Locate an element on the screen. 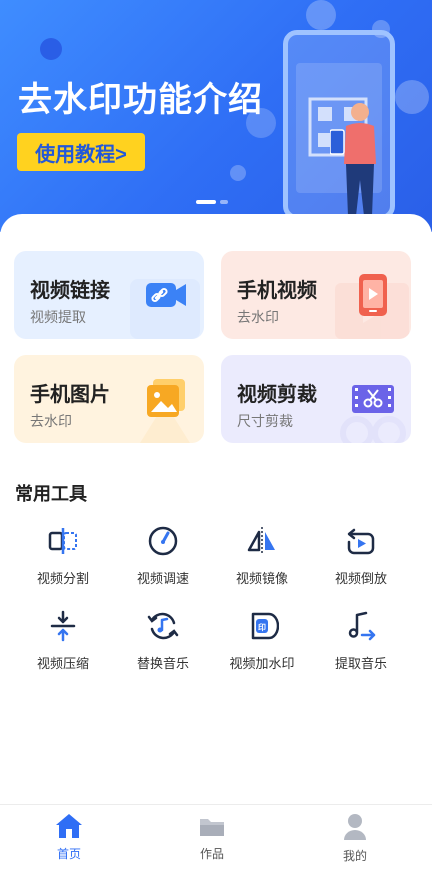  tool-video-split: 视频分割 is located at coordinates (63, 555).